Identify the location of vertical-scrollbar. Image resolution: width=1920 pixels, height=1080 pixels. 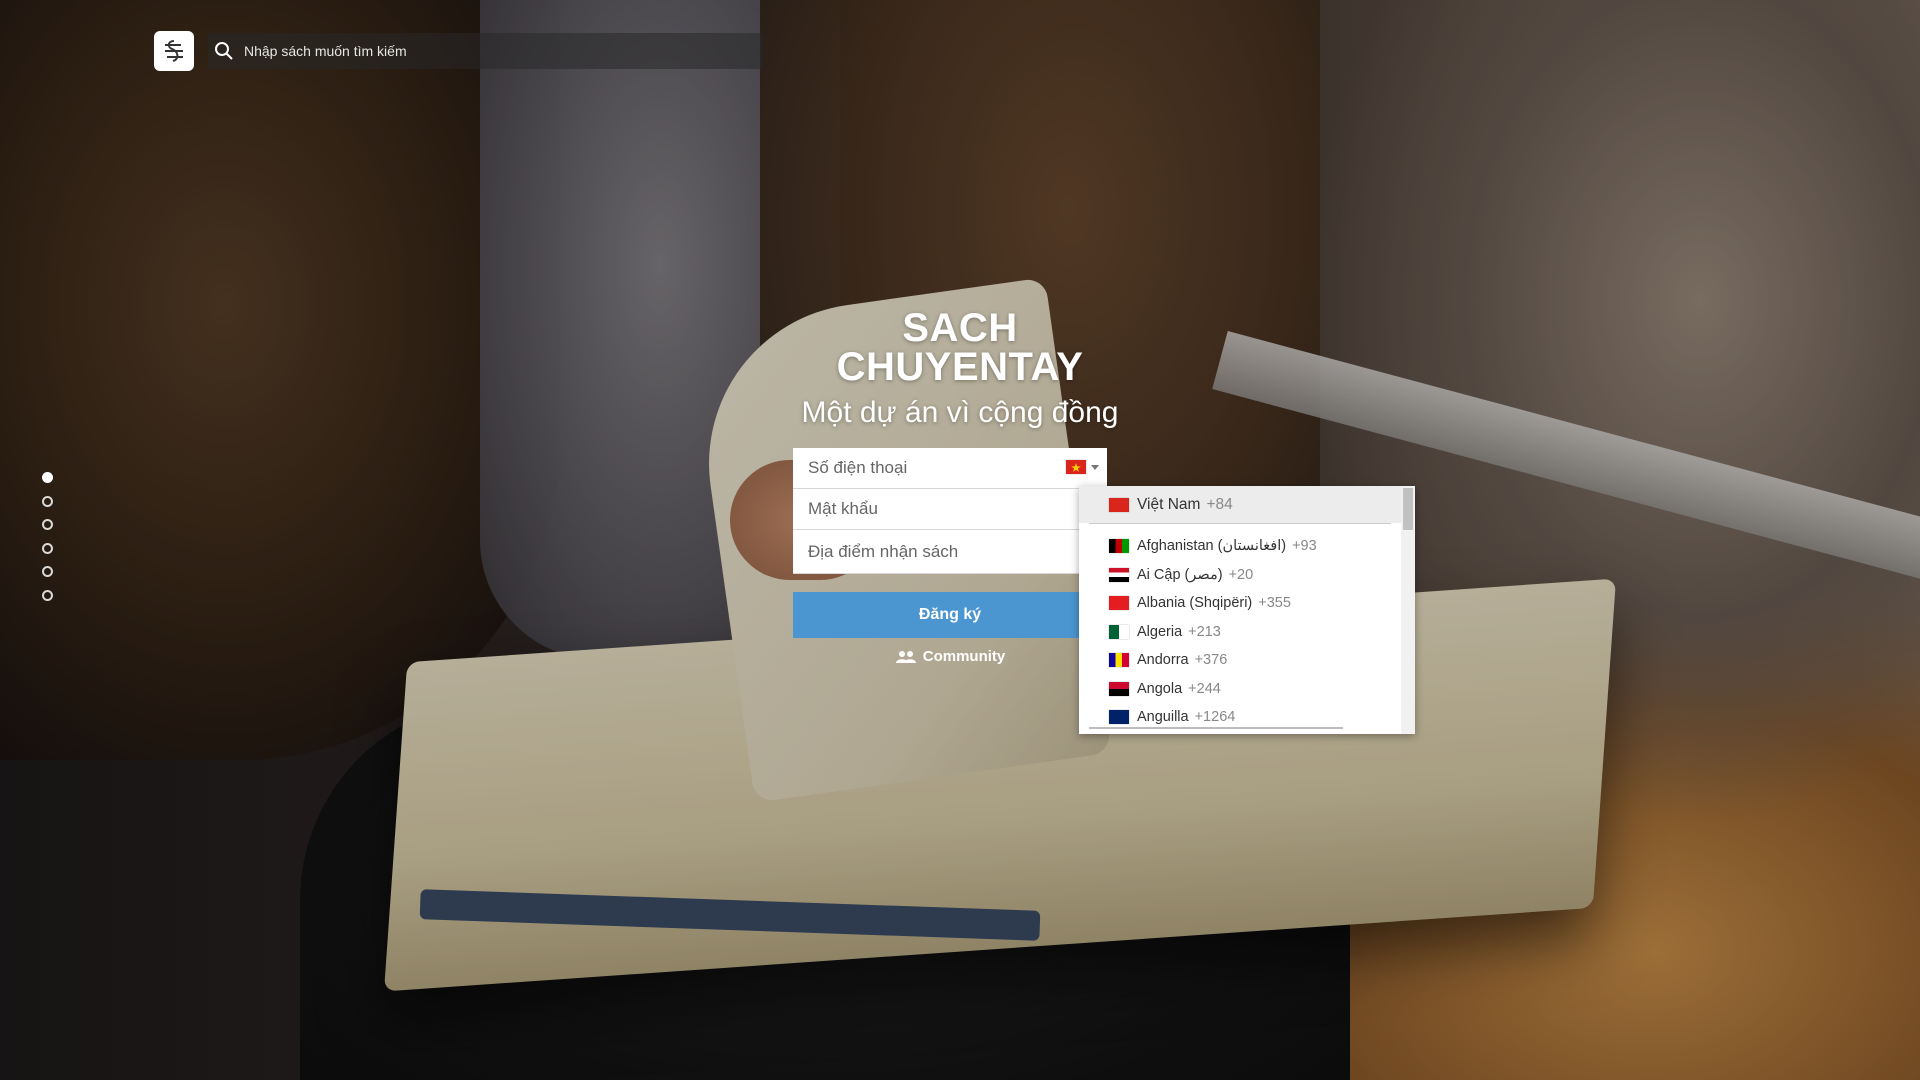
(1408, 610).